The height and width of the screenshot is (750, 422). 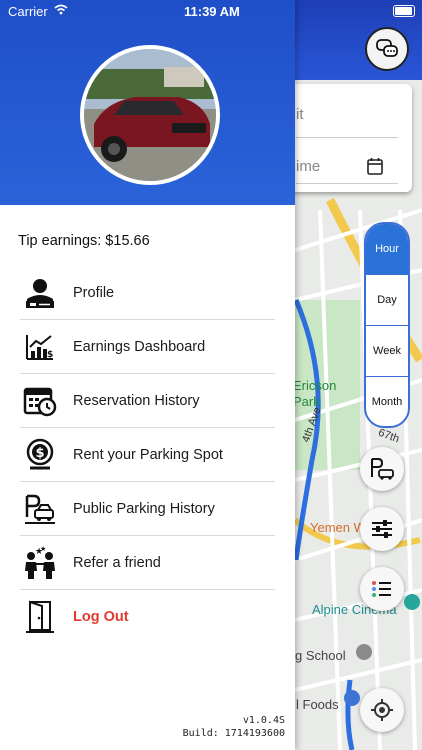 What do you see at coordinates (40, 293) in the screenshot?
I see `profile-icon` at bounding box center [40, 293].